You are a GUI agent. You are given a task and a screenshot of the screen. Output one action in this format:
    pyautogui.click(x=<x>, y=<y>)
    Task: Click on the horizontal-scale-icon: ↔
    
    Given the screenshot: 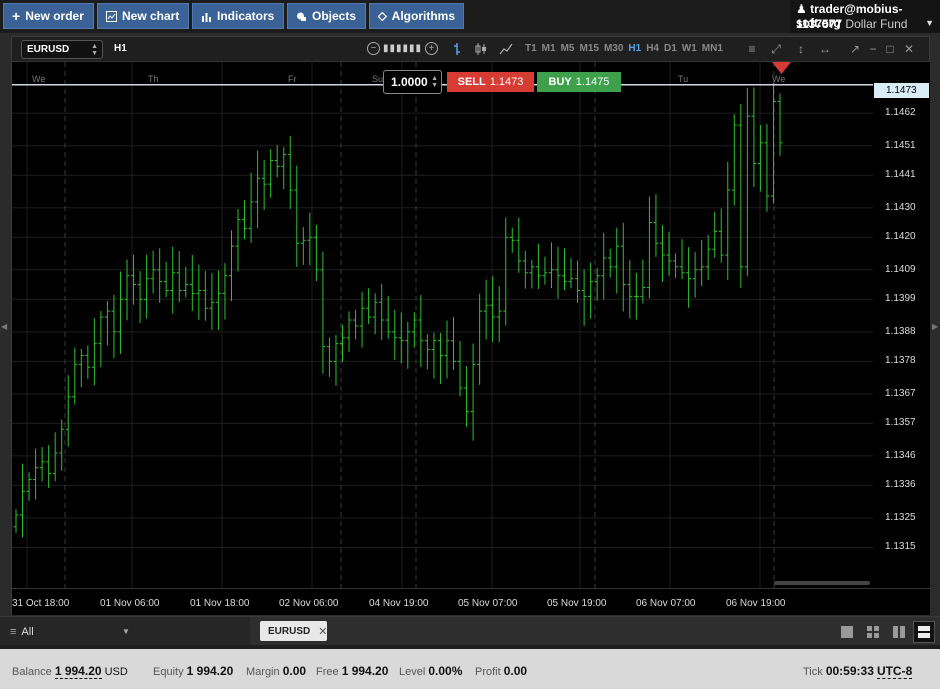 What is the action you would take?
    pyautogui.click(x=825, y=49)
    